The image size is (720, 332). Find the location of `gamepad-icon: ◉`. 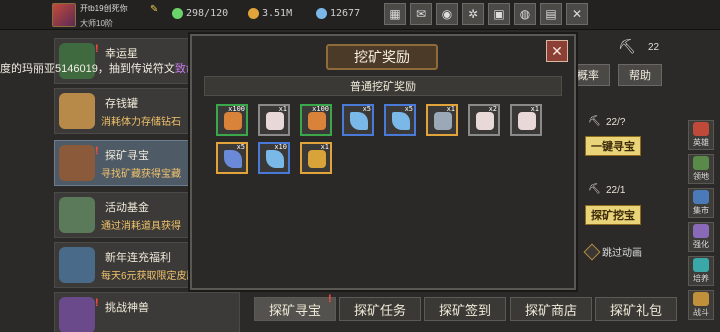

gamepad-icon: ◉ is located at coordinates (447, 14).